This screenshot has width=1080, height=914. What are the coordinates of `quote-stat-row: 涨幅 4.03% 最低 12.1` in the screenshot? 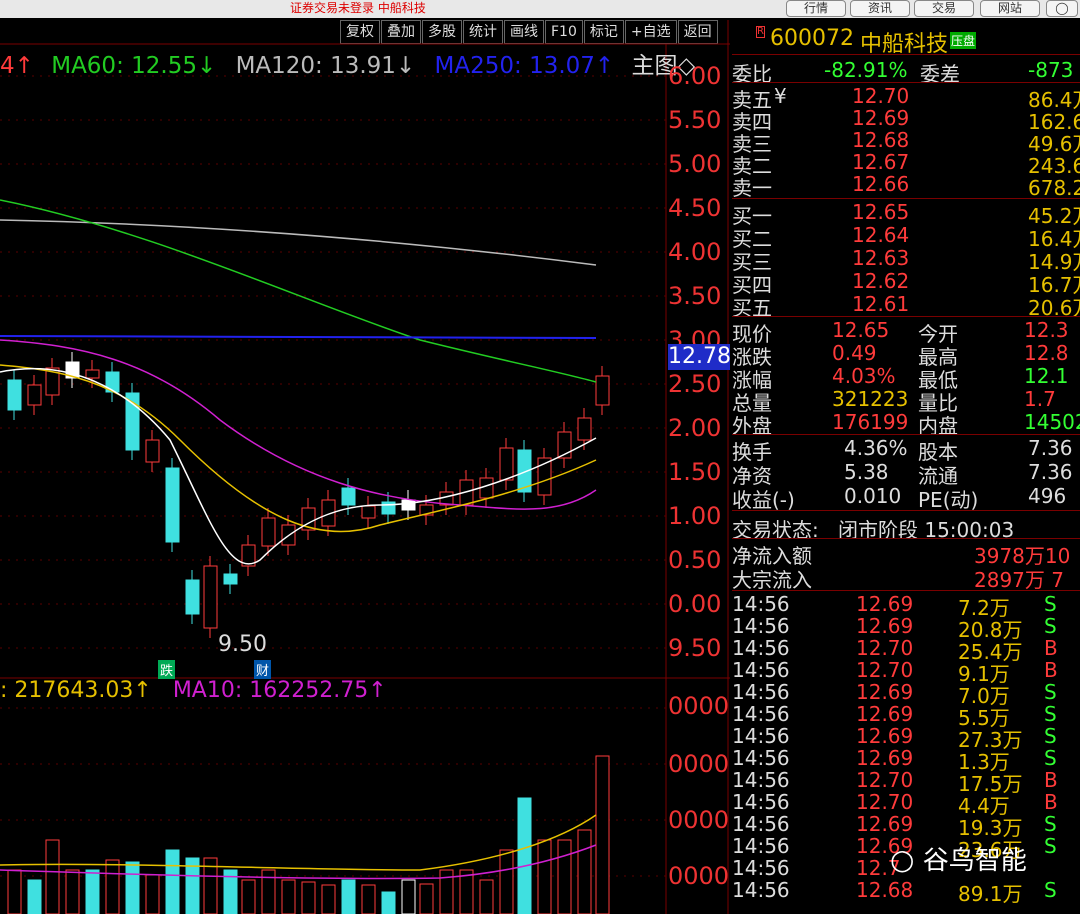 It's located at (900, 378).